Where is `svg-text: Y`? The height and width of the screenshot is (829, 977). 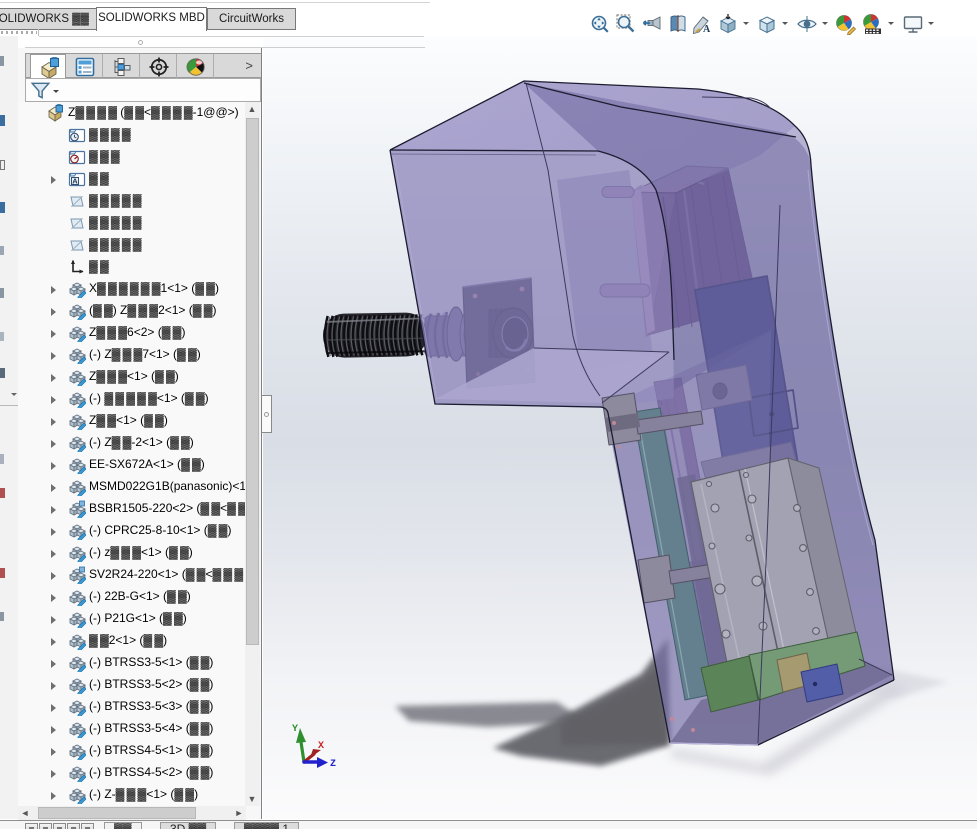
svg-text: Y is located at coordinates (295, 729).